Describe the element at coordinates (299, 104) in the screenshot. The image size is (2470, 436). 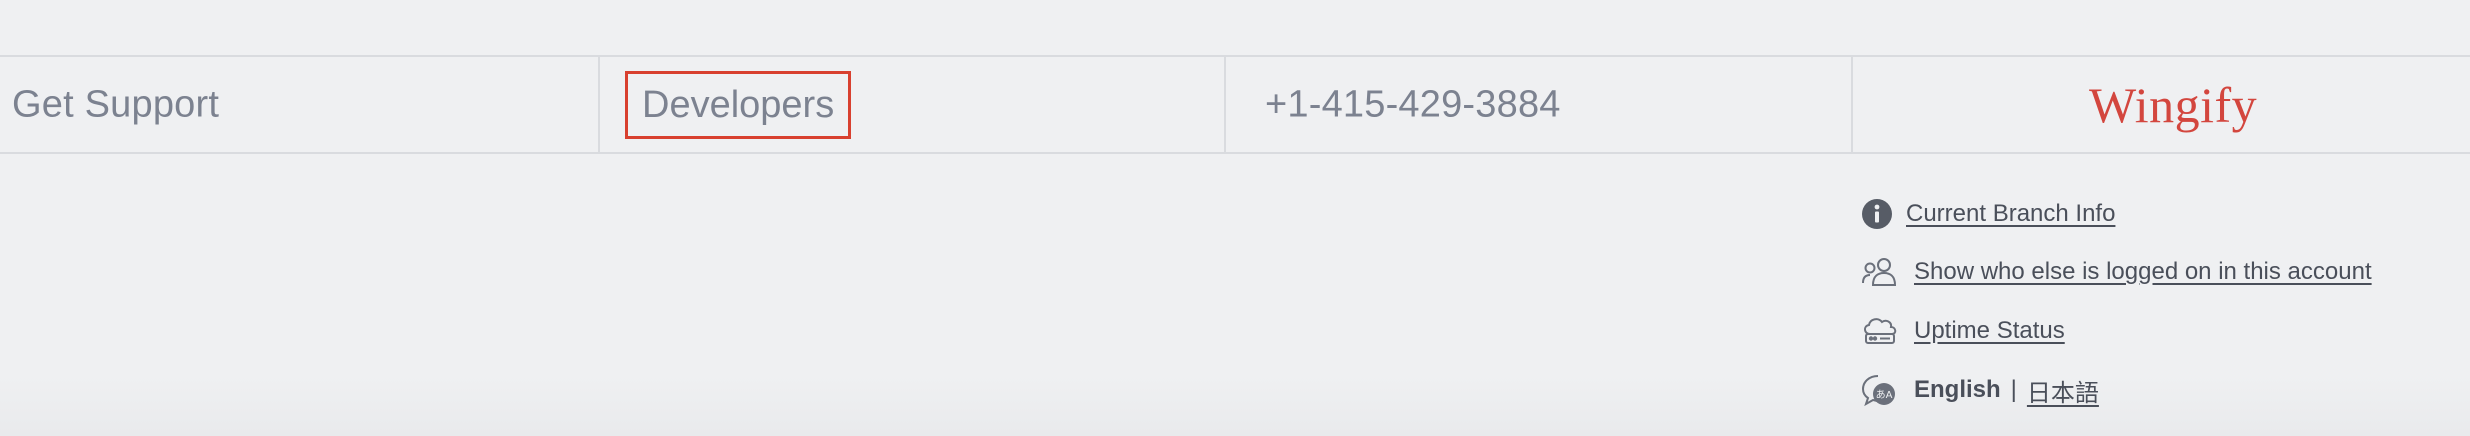
I see `footer-cell-get-support: Get Support` at that location.